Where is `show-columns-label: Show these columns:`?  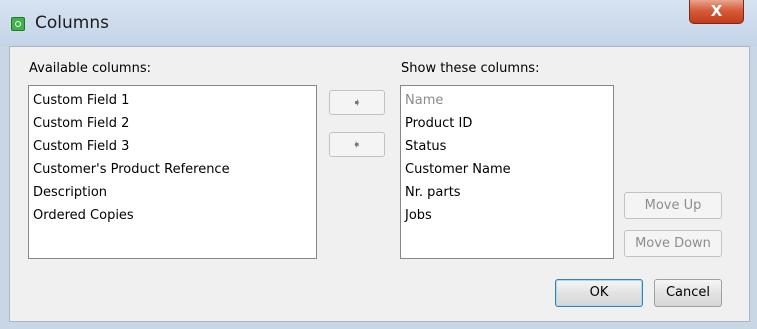 show-columns-label: Show these columns: is located at coordinates (470, 68).